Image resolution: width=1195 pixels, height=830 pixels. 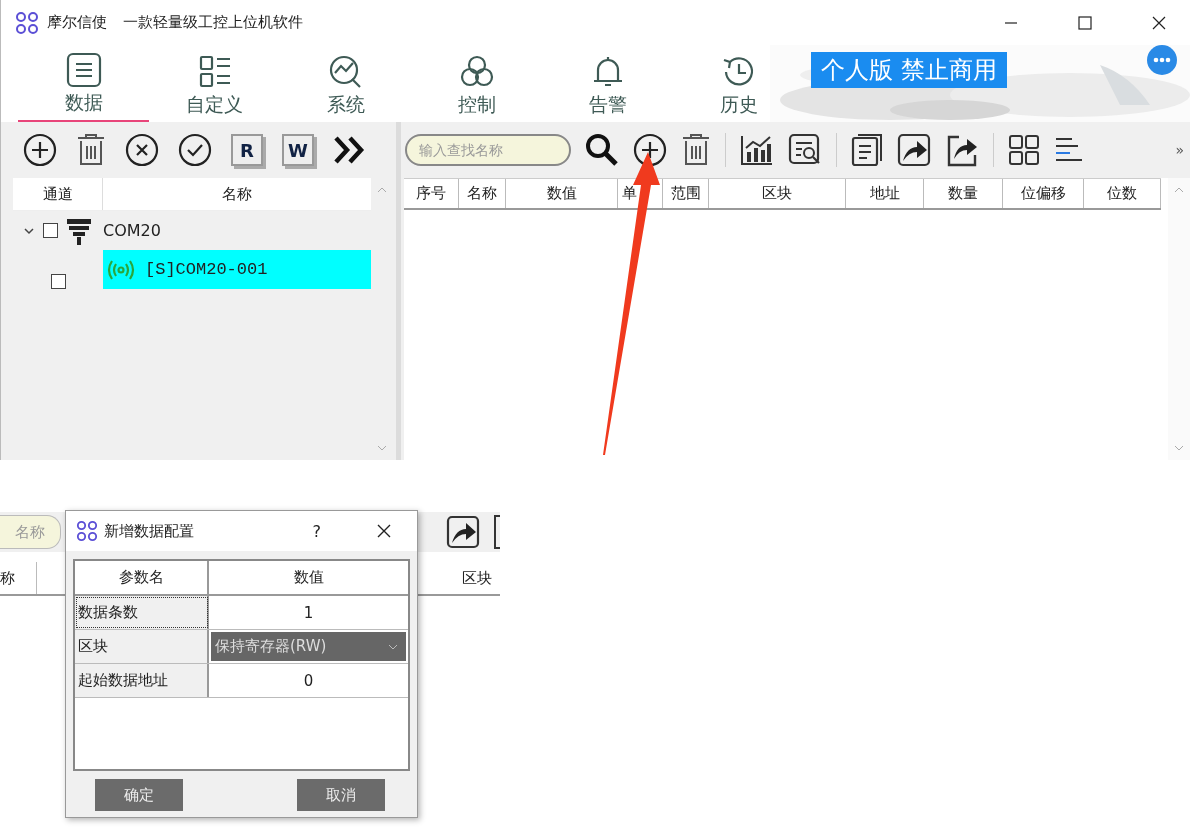 I want to click on column-header: 位偏移, so click(x=1043, y=193).